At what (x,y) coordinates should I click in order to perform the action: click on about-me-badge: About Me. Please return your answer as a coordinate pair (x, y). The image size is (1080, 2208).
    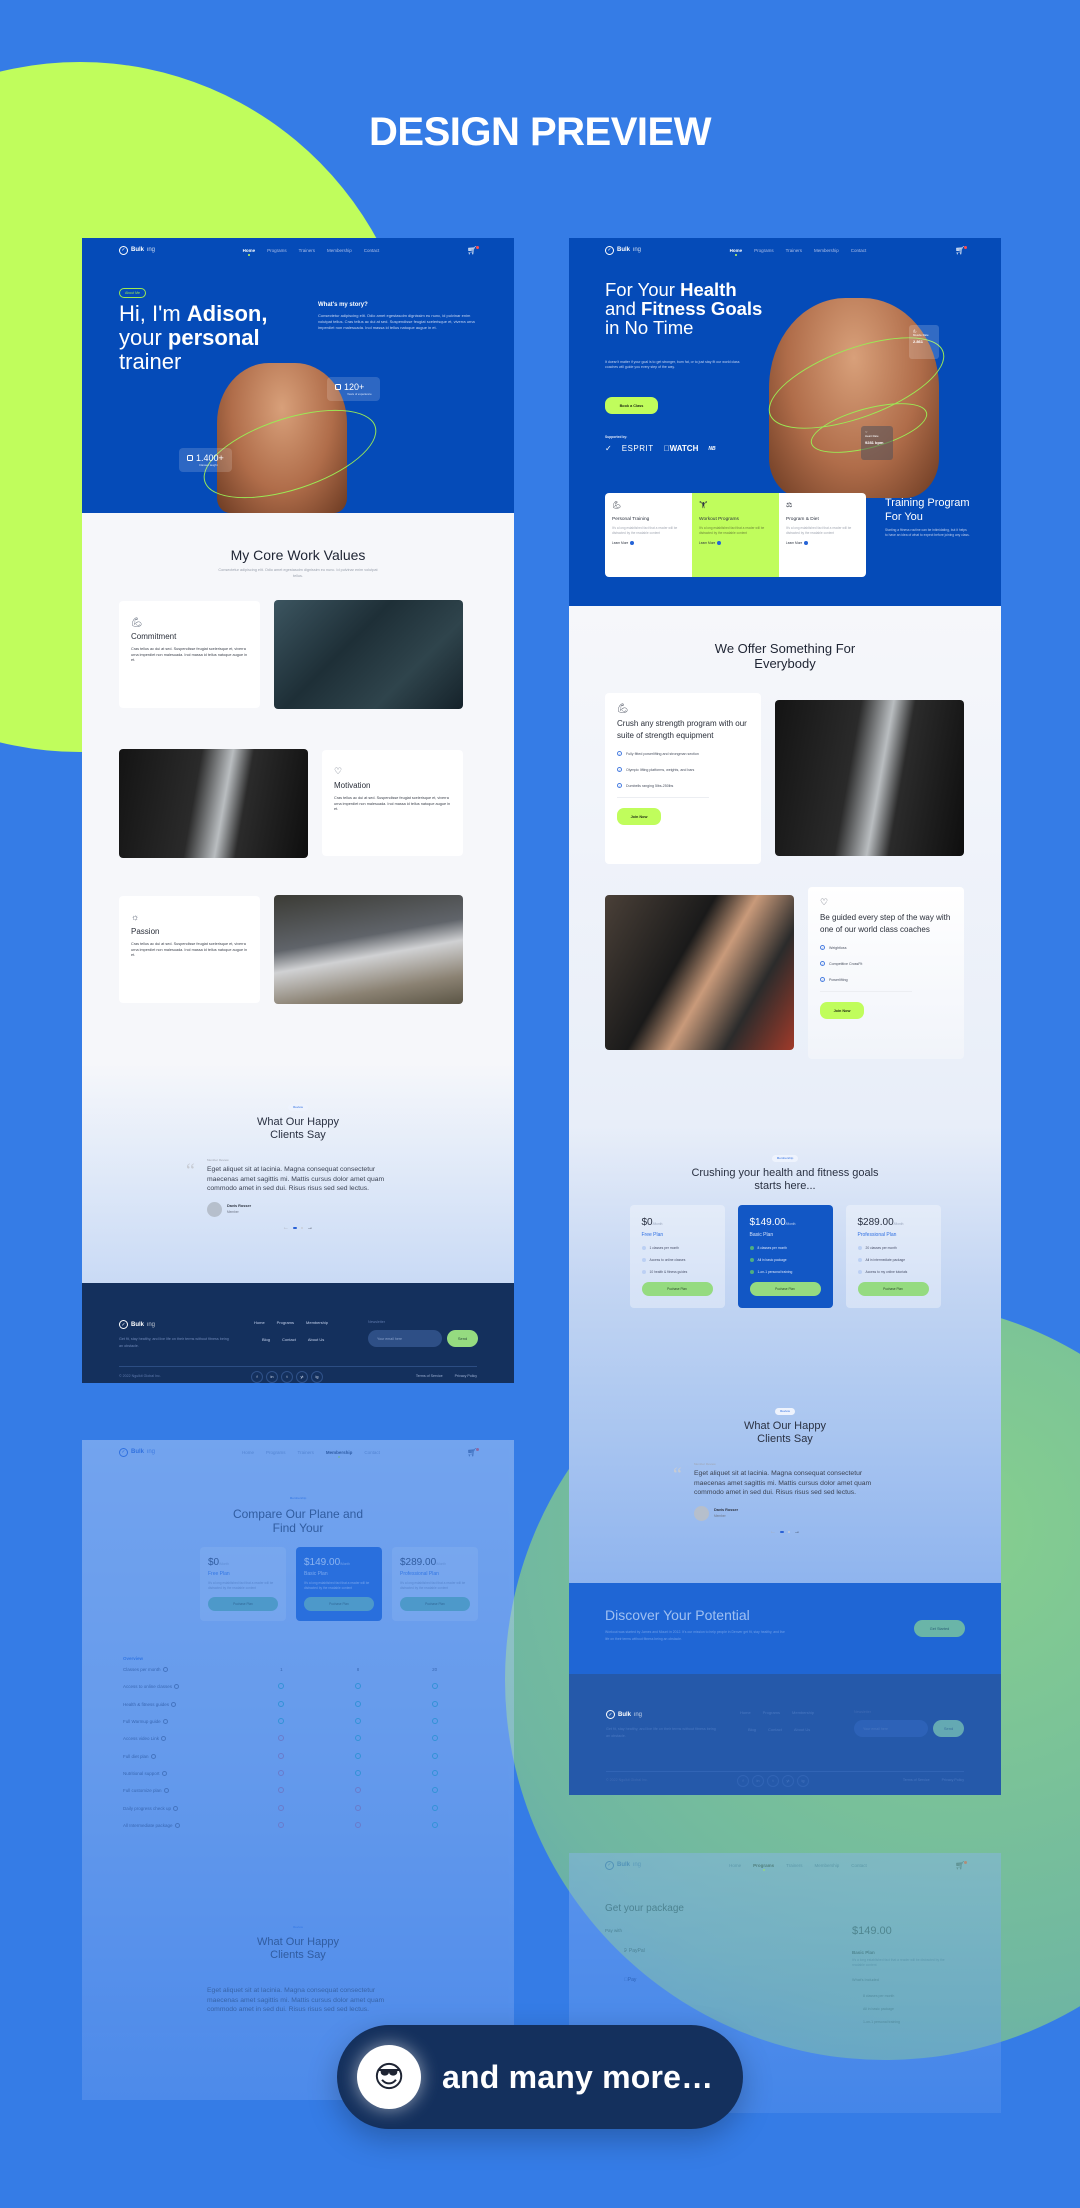
    Looking at the image, I should click on (132, 293).